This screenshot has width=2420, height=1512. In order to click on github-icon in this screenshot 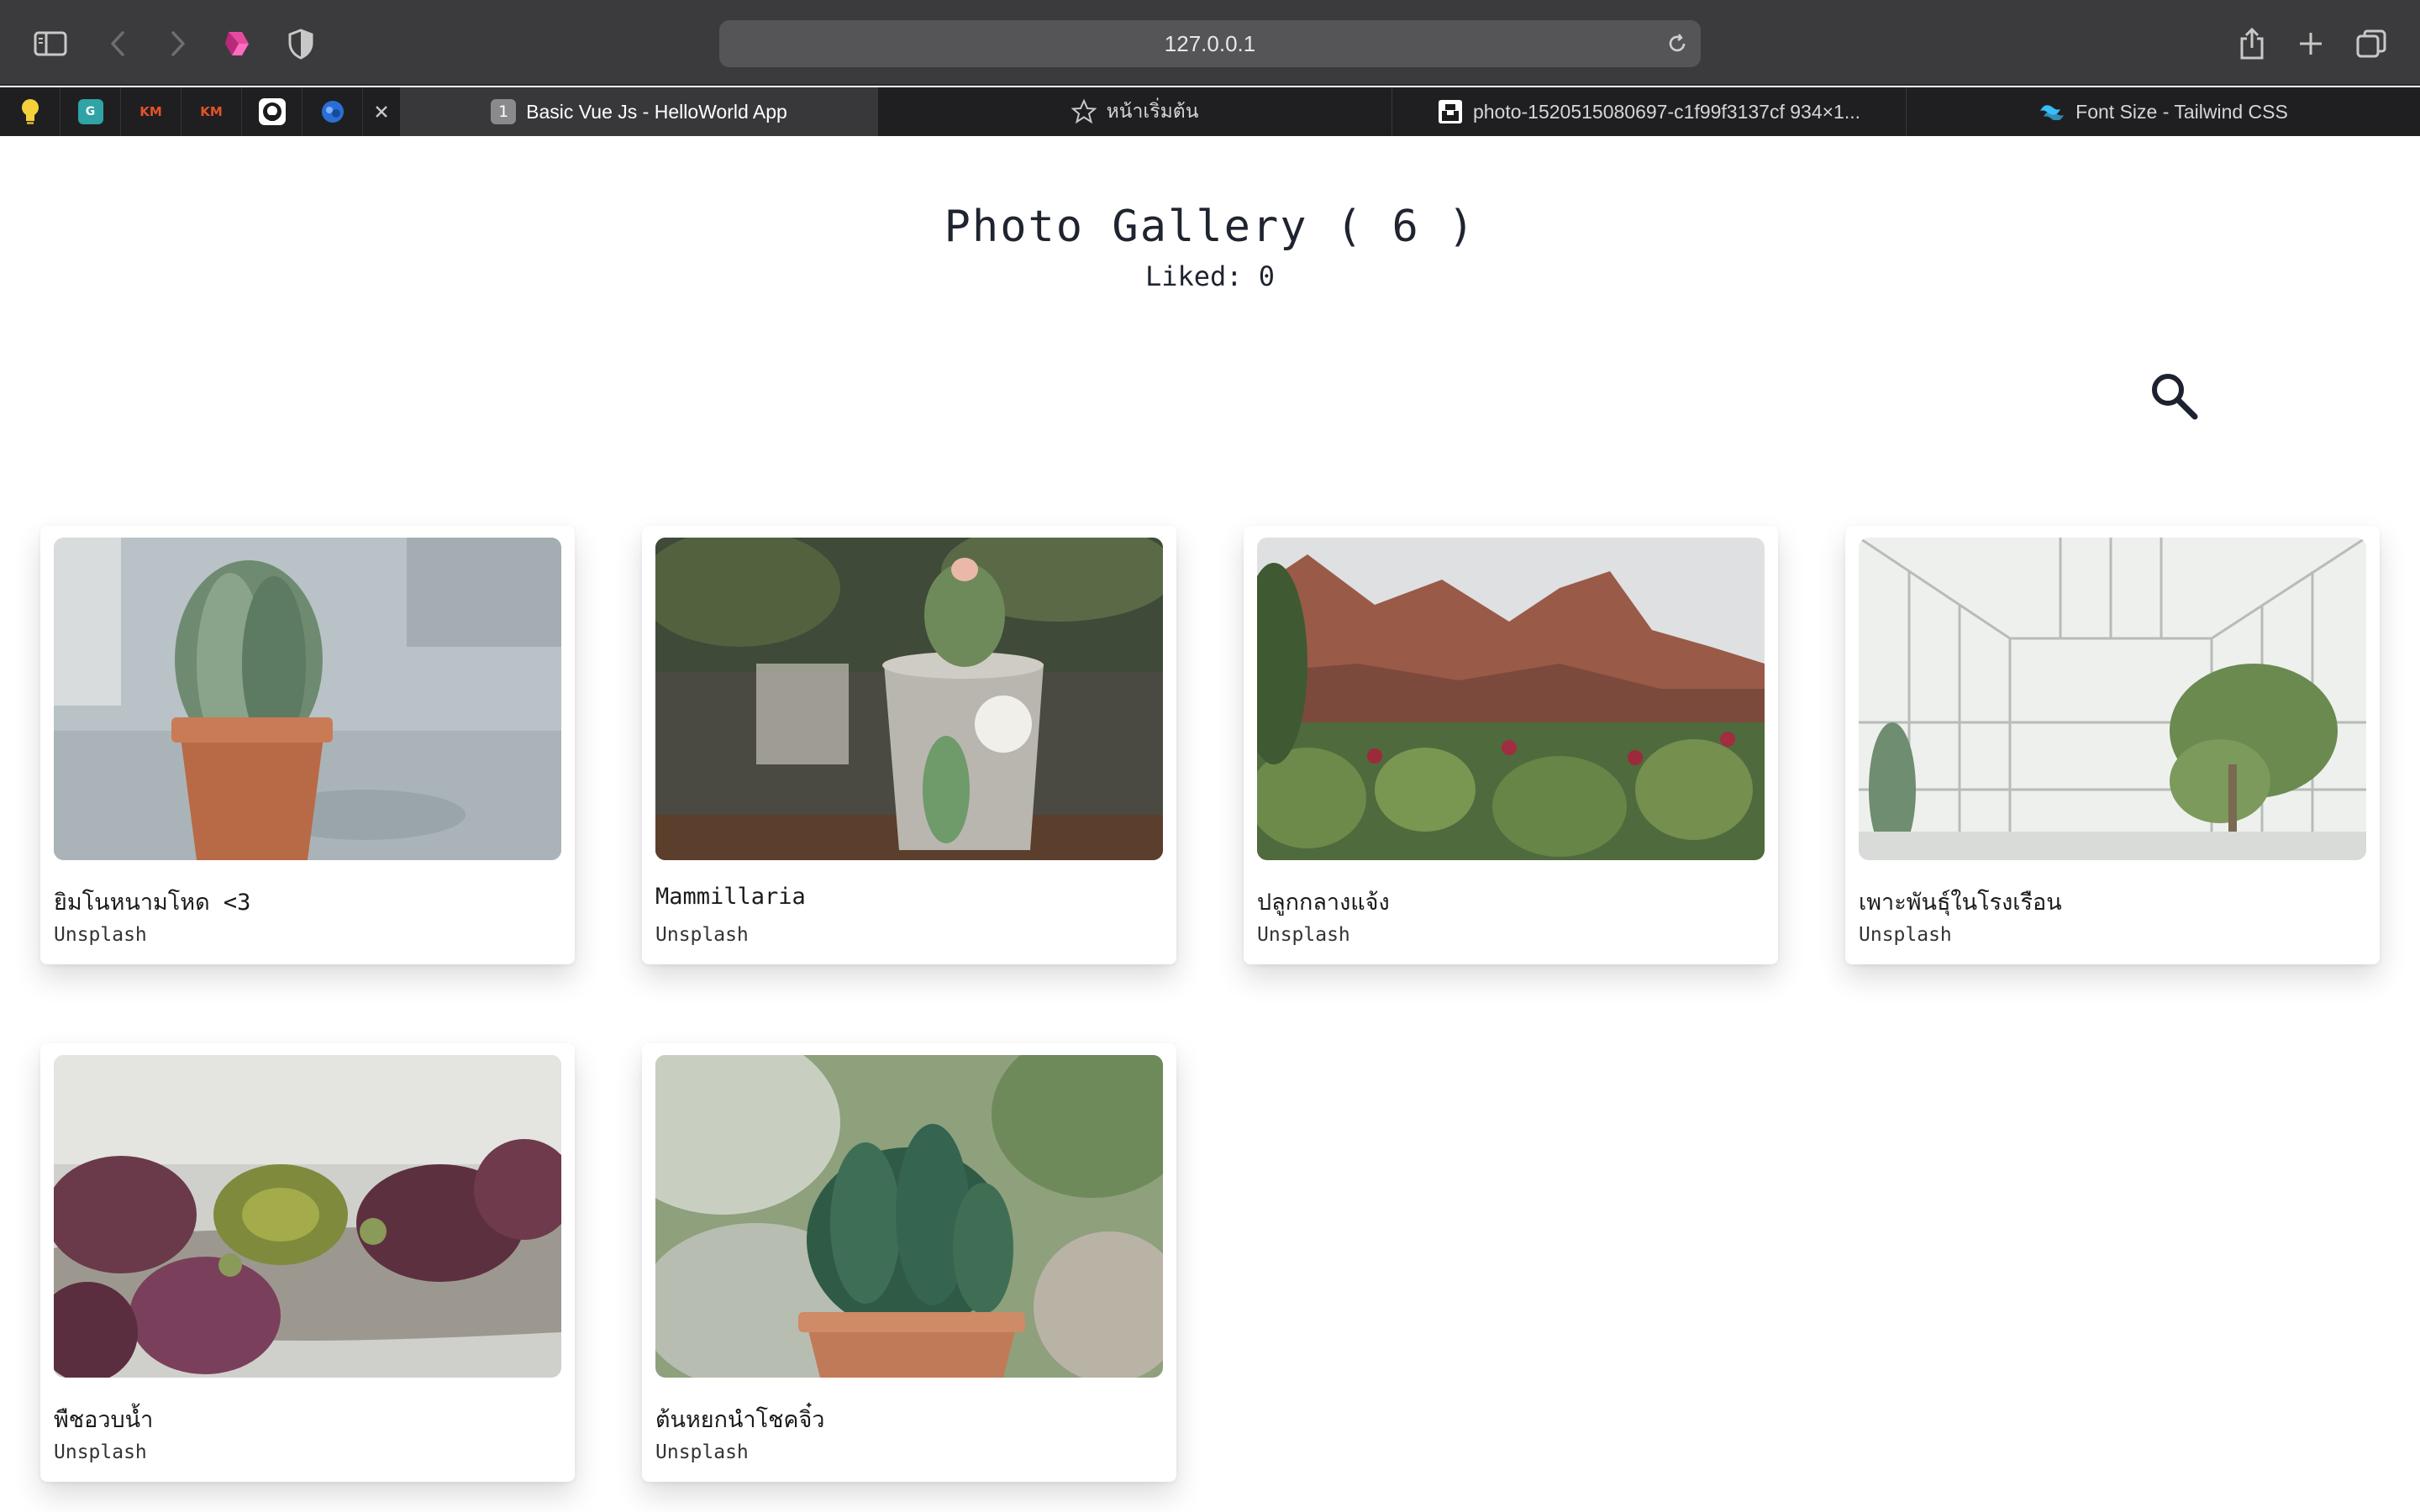, I will do `click(272, 111)`.